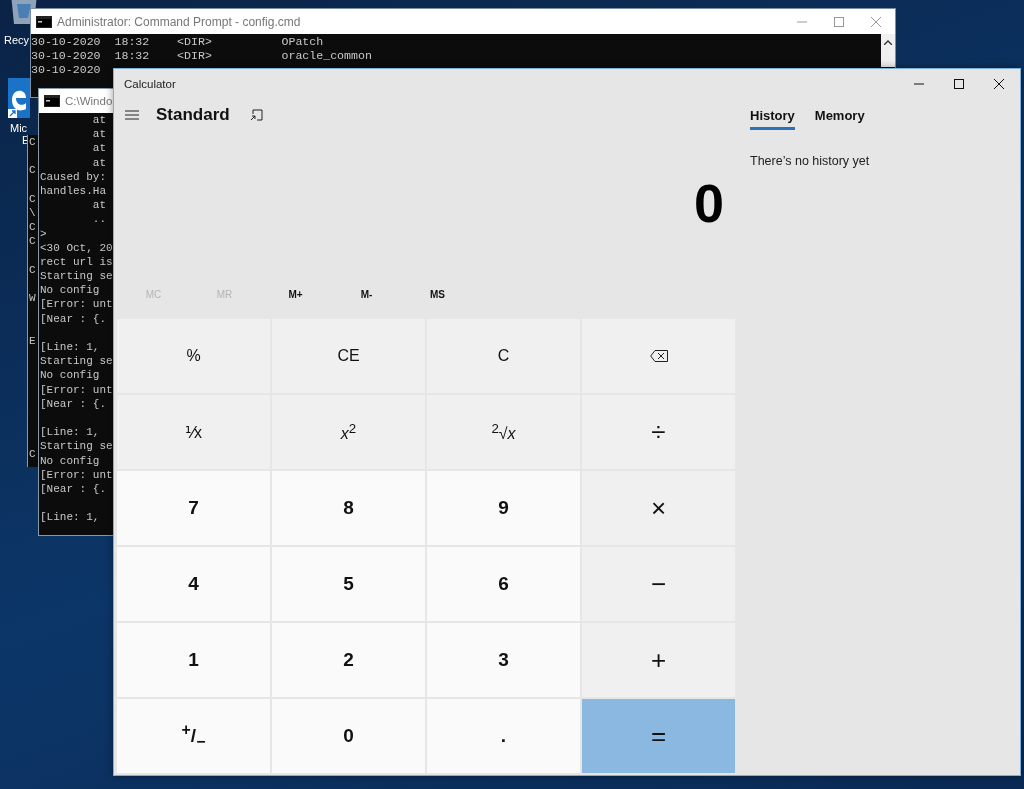  Describe the element at coordinates (150, 84) in the screenshot. I see `window-title: Calculator` at that location.